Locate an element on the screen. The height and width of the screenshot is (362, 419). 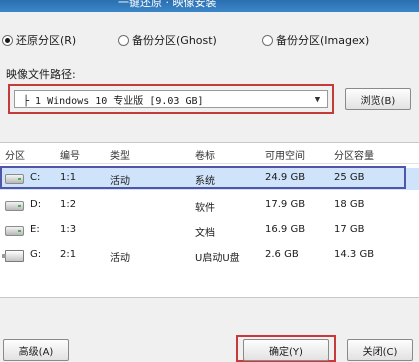
table-row: G: 2:1 活动 U启动U盘 2.6 GB 14.3 GB is located at coordinates (209, 256).